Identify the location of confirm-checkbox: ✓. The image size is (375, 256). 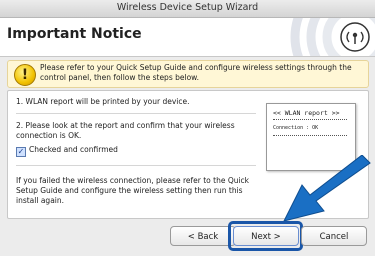
(21, 152).